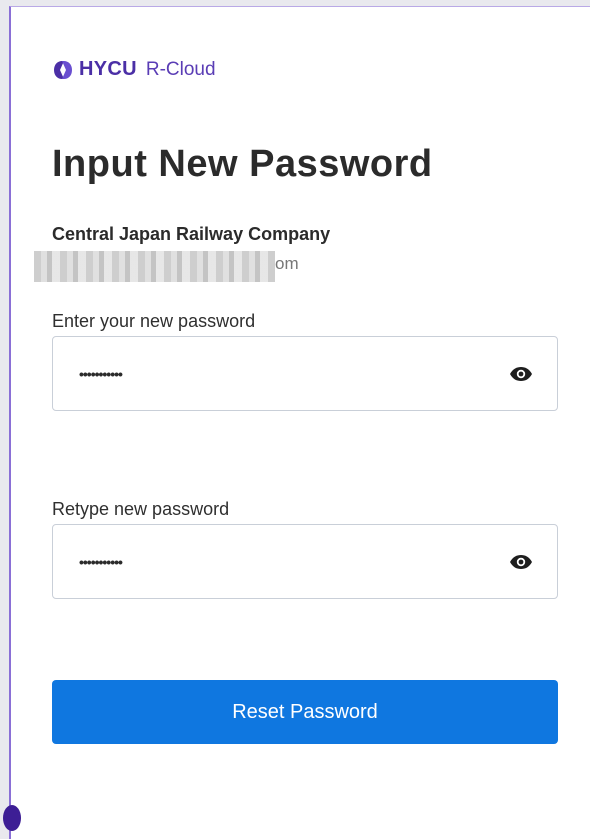 Image resolution: width=590 pixels, height=839 pixels. I want to click on corner-dot, so click(12, 818).